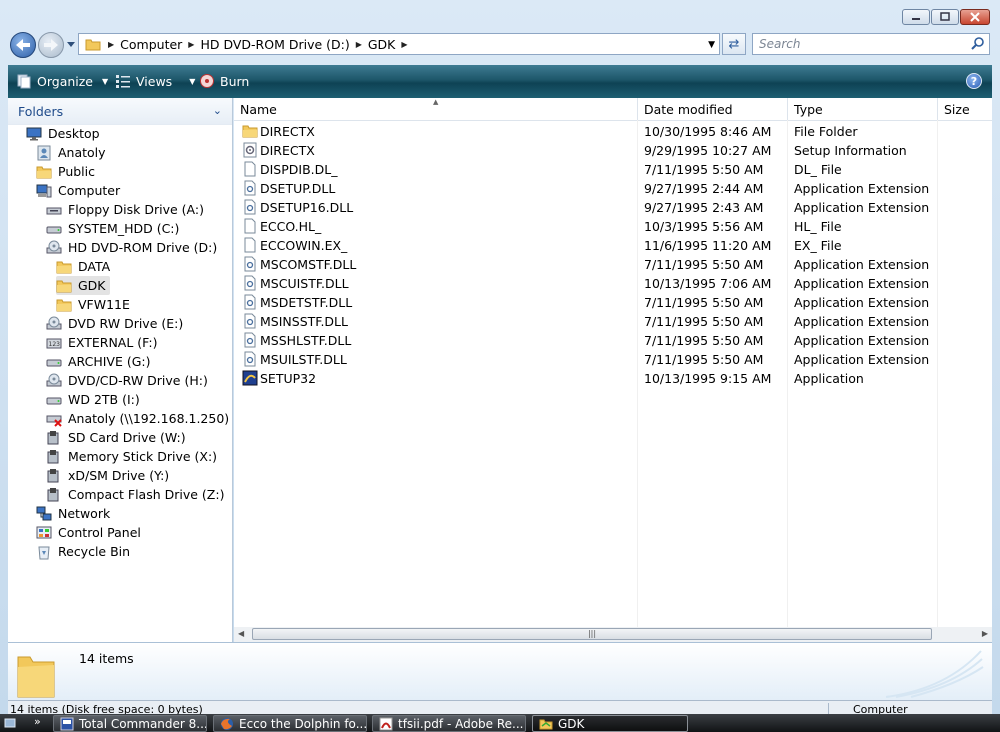  What do you see at coordinates (975, 17) in the screenshot?
I see `close-button` at bounding box center [975, 17].